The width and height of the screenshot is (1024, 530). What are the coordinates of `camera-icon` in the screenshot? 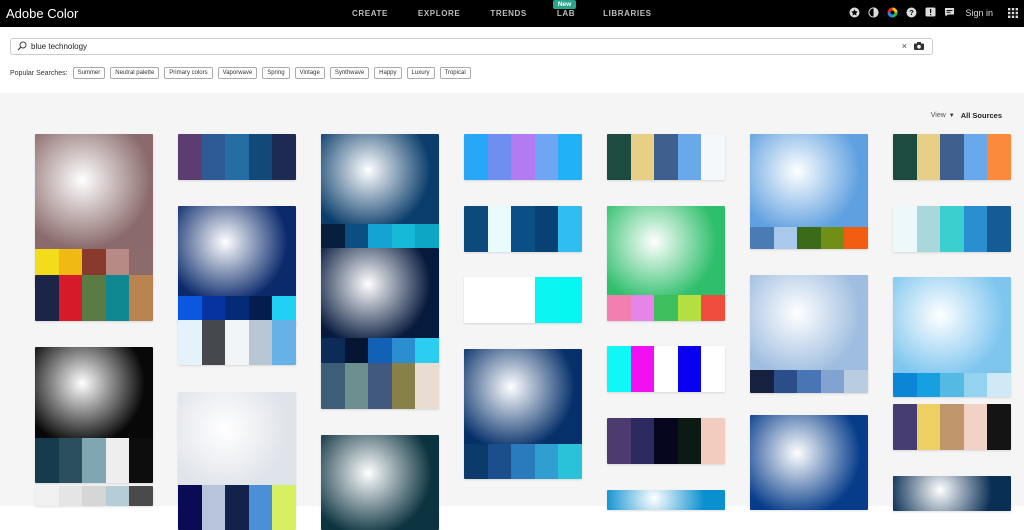 It's located at (919, 46).